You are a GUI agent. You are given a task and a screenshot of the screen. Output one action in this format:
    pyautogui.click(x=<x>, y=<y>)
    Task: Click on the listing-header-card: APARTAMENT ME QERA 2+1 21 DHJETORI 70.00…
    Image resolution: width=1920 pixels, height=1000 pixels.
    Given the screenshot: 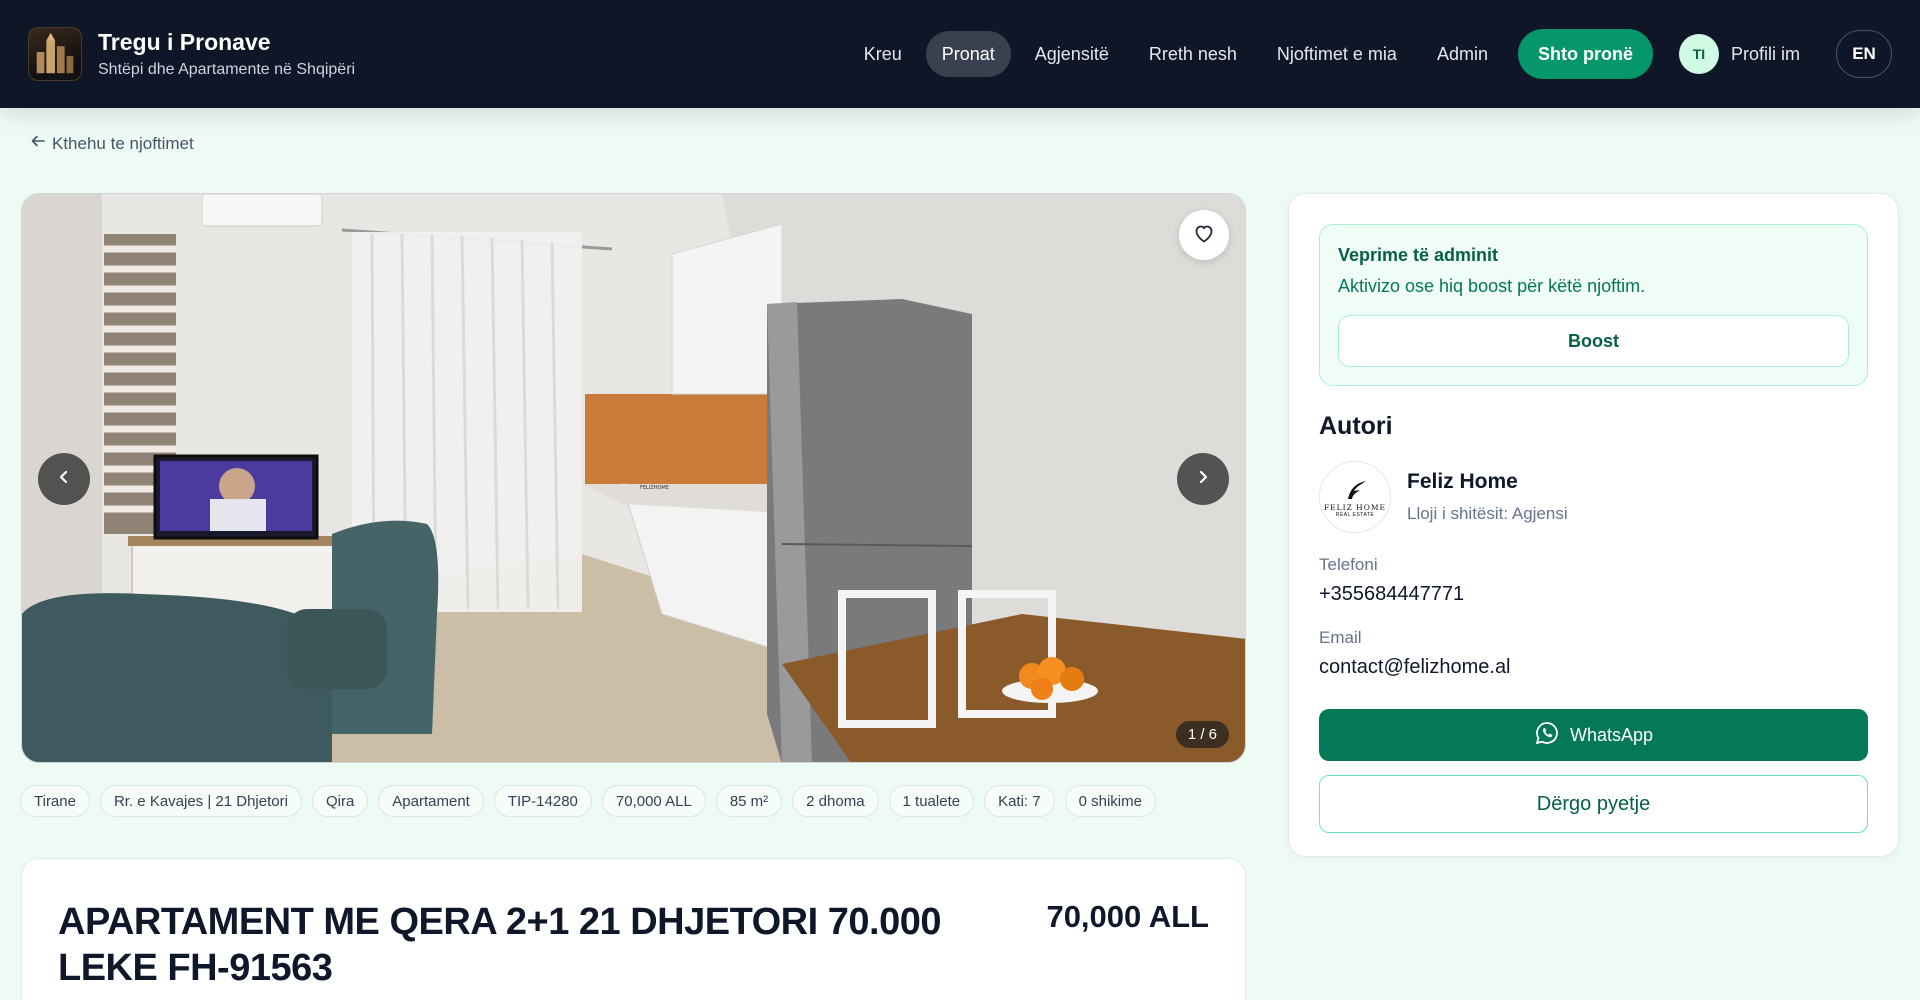 What is the action you would take?
    pyautogui.click(x=633, y=929)
    